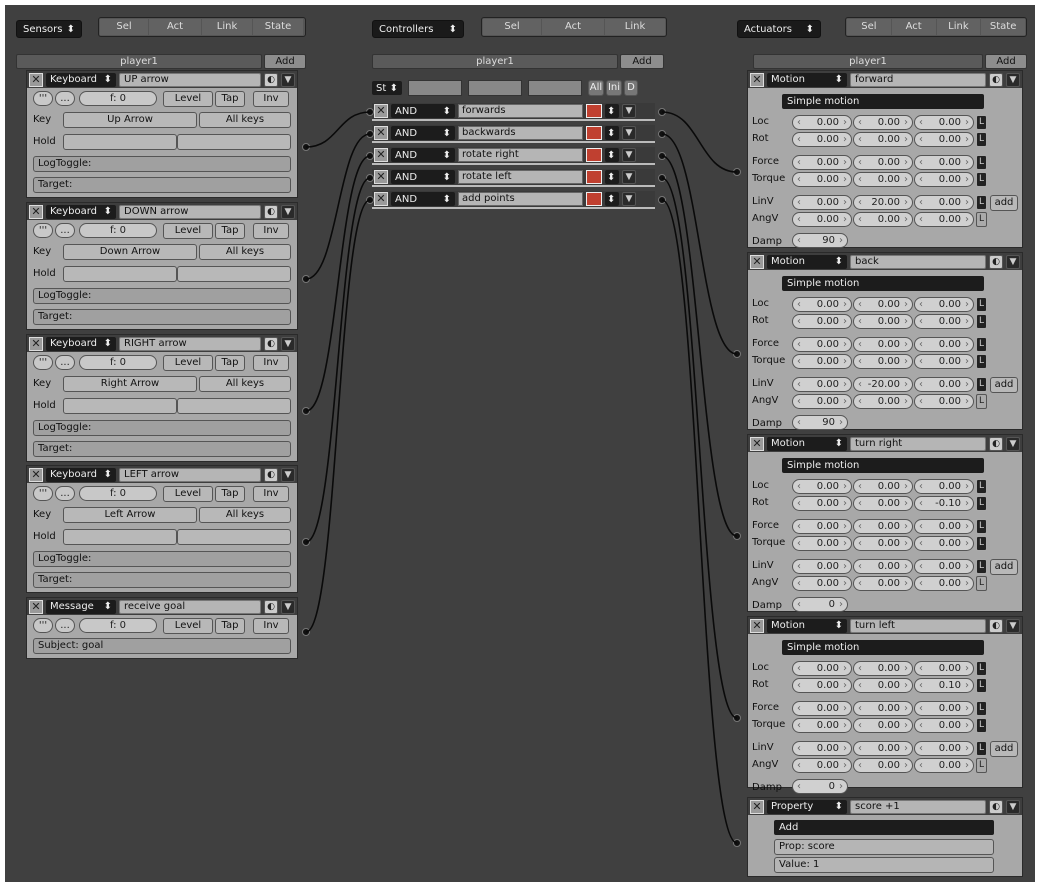 The height and width of the screenshot is (886, 1040). Describe the element at coordinates (807, 806) in the screenshot. I see `property-actuator-type-dropdown: Property ⬍` at that location.